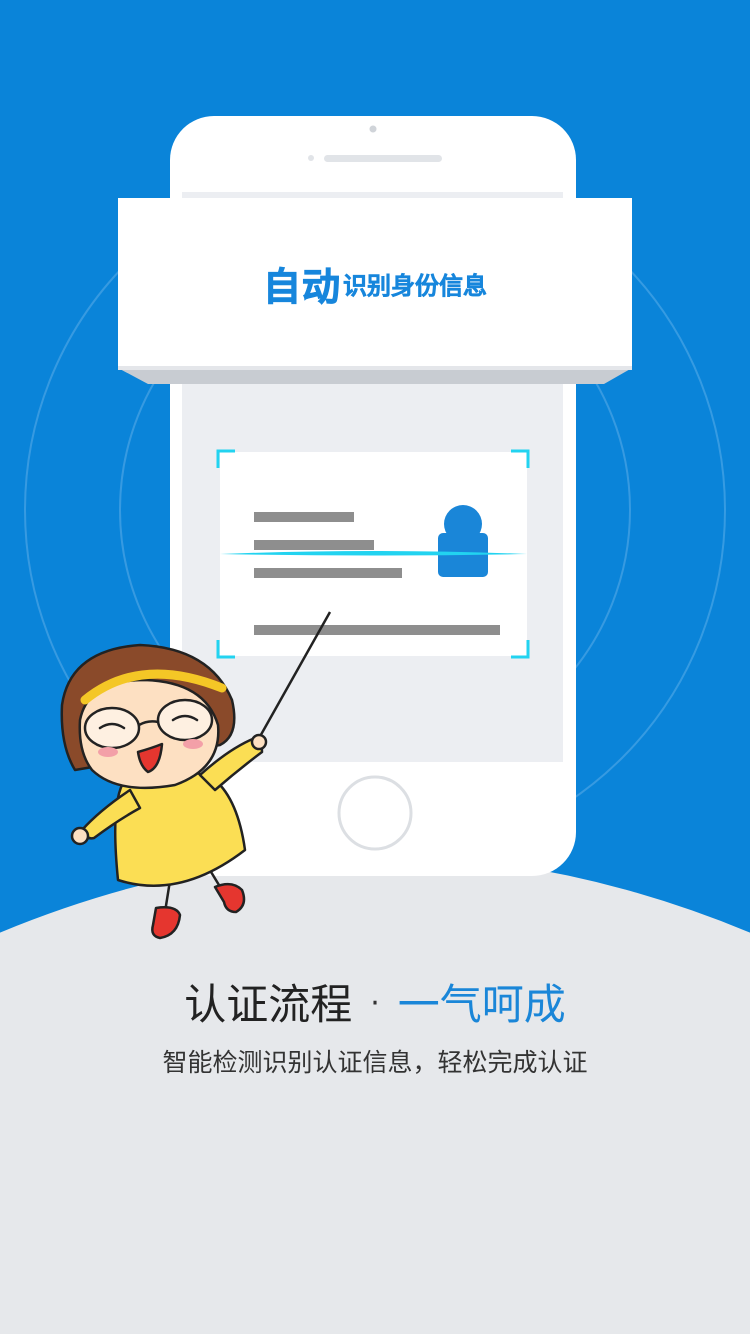  Describe the element at coordinates (373, 129) in the screenshot. I see `phone-camera` at that location.